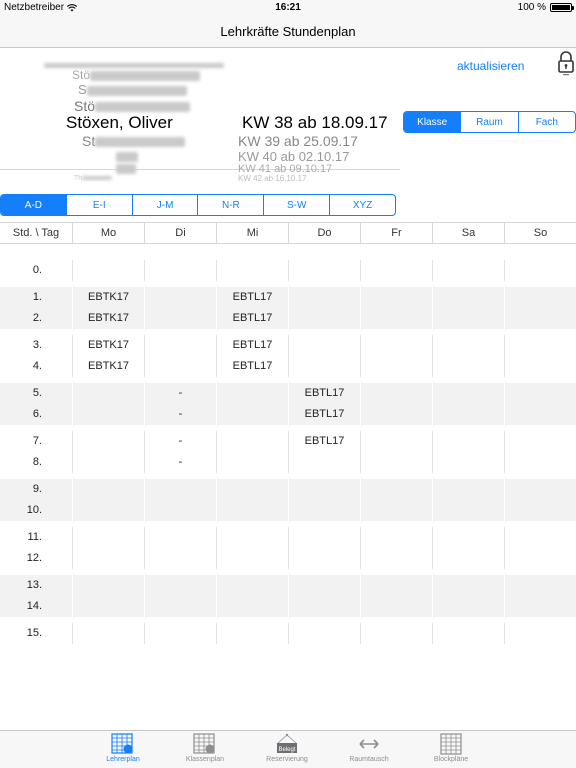  I want to click on segment-e-i: E-I, so click(98, 205).